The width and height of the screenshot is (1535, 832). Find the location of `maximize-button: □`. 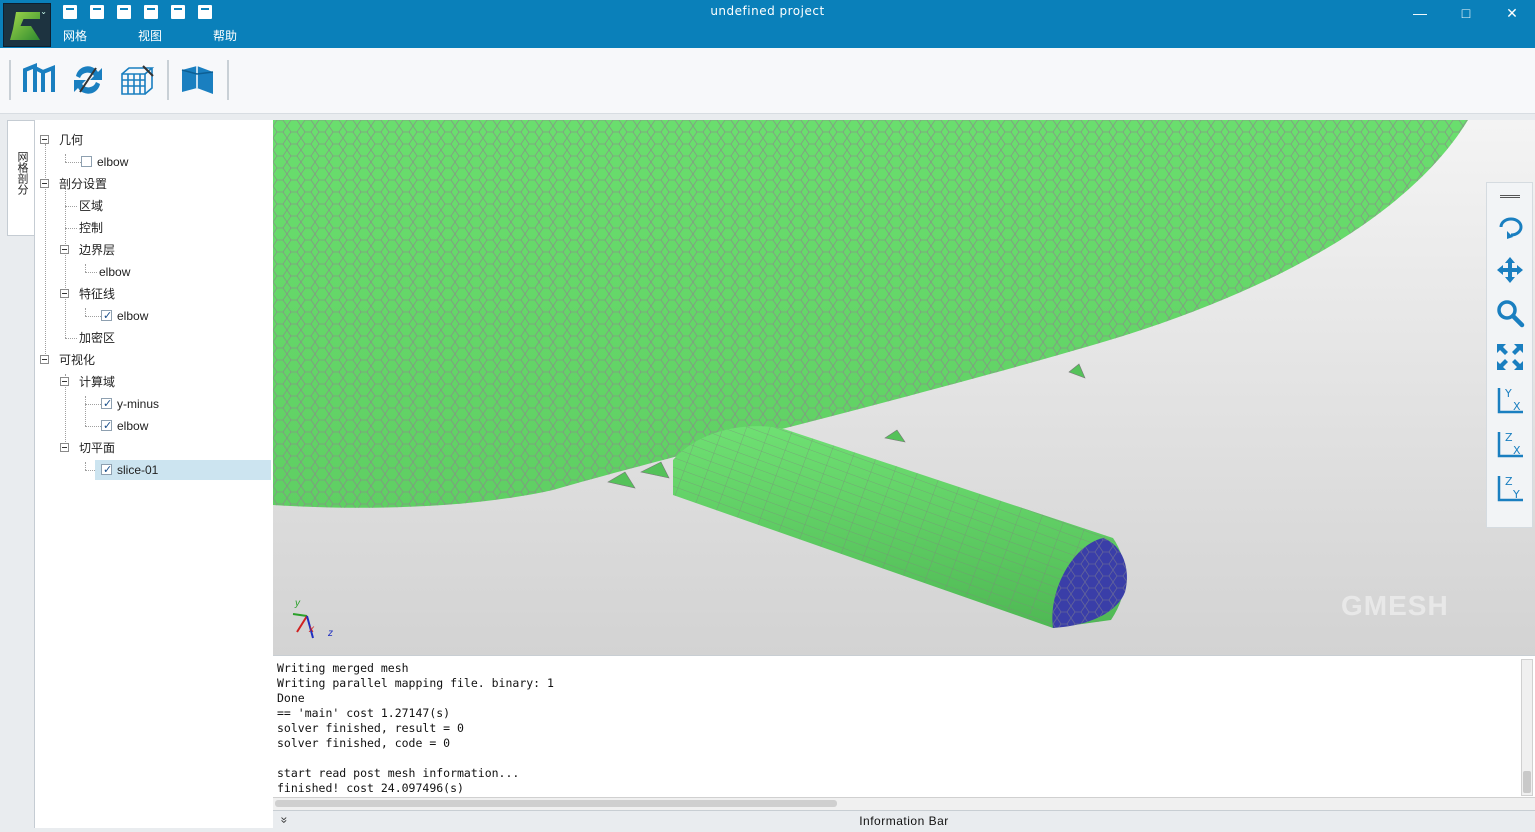

maximize-button: □ is located at coordinates (1466, 13).